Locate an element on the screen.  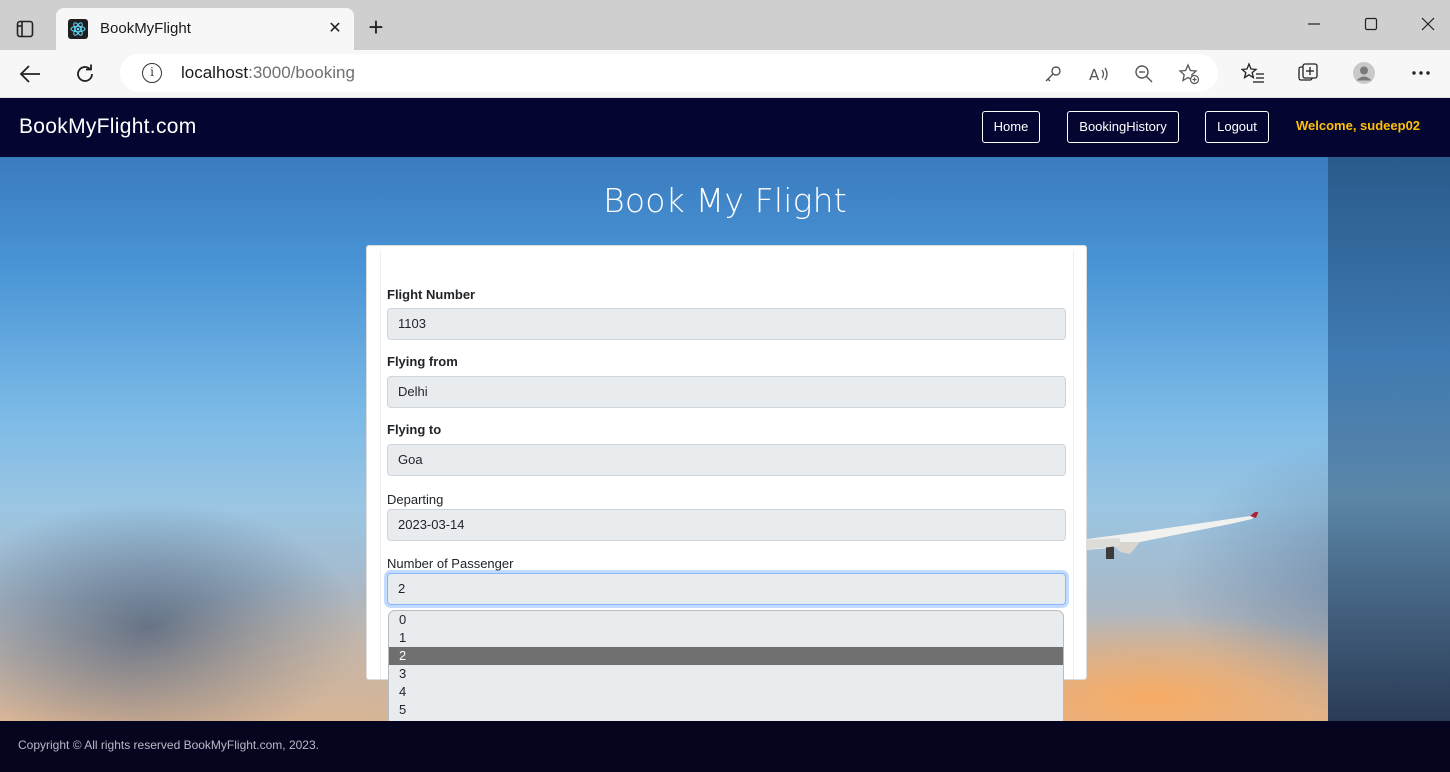
browser-toolbar: i localhost:3000/booking A is located at coordinates (725, 74).